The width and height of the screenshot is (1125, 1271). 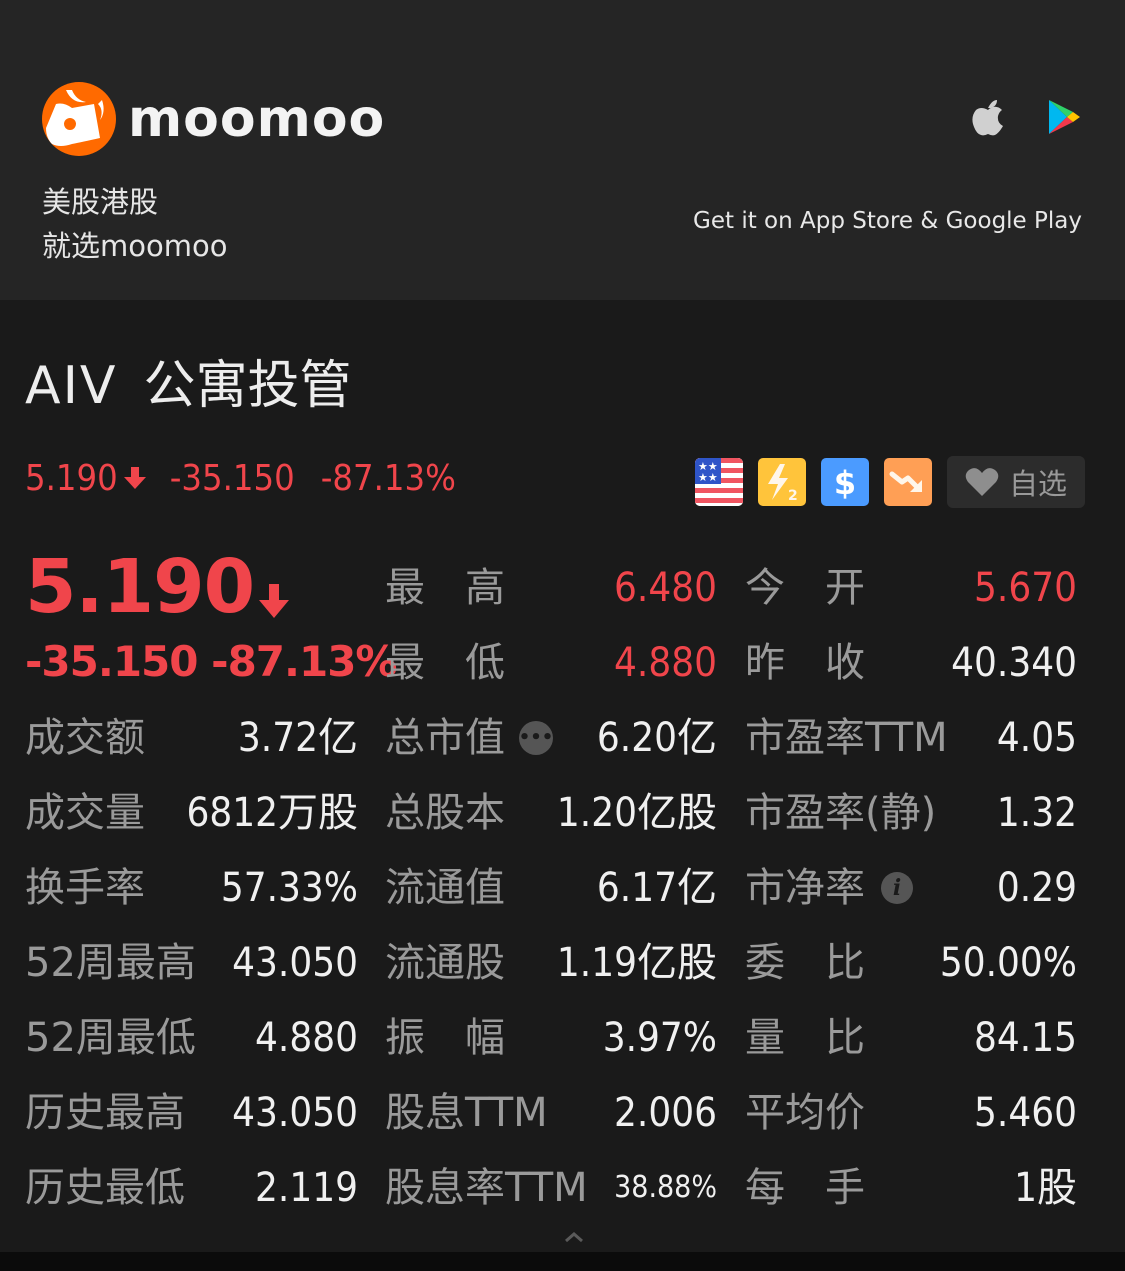 What do you see at coordinates (1036, 888) in the screenshot?
I see `stat-value: 0.29` at bounding box center [1036, 888].